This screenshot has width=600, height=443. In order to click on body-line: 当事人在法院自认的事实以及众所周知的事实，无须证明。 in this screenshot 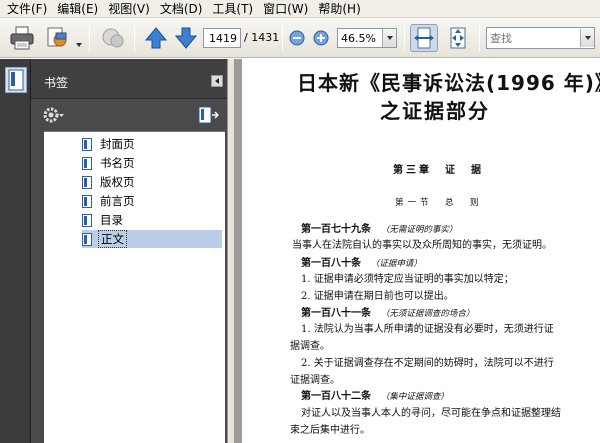, I will do `click(422, 245)`.